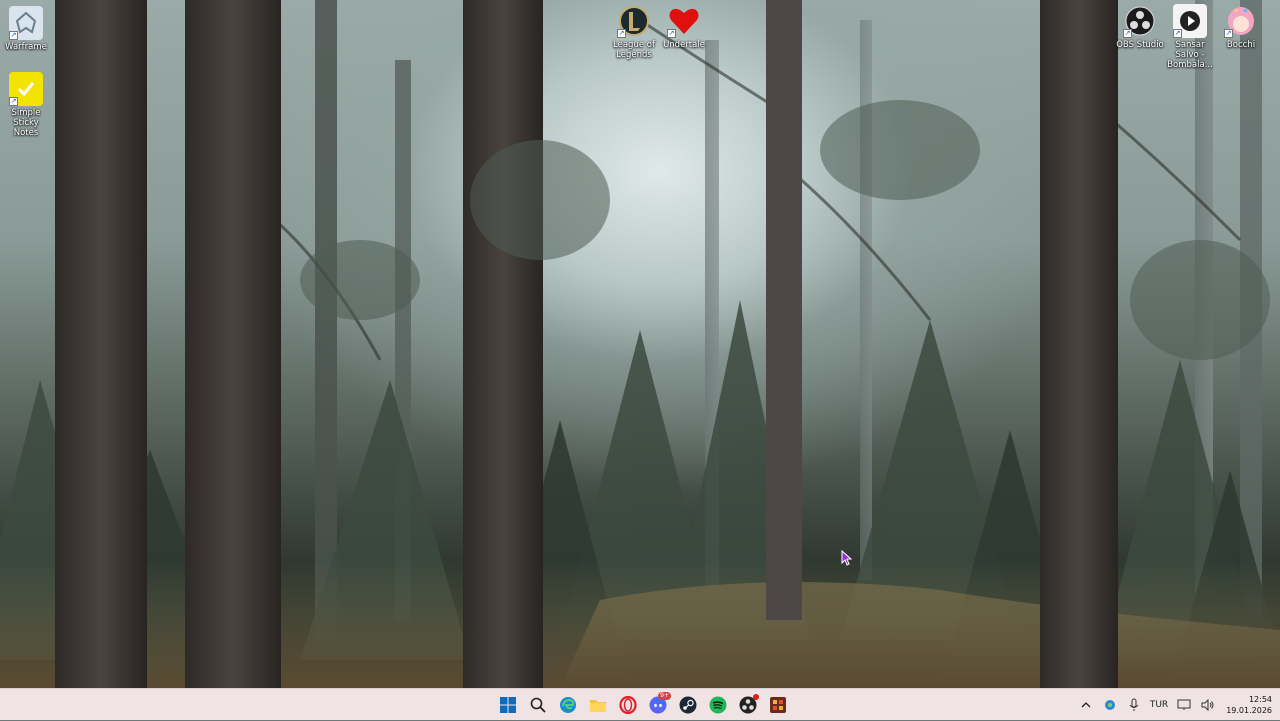  I want to click on desktop-icon-undertale: ↗ Undertale, so click(684, 27).